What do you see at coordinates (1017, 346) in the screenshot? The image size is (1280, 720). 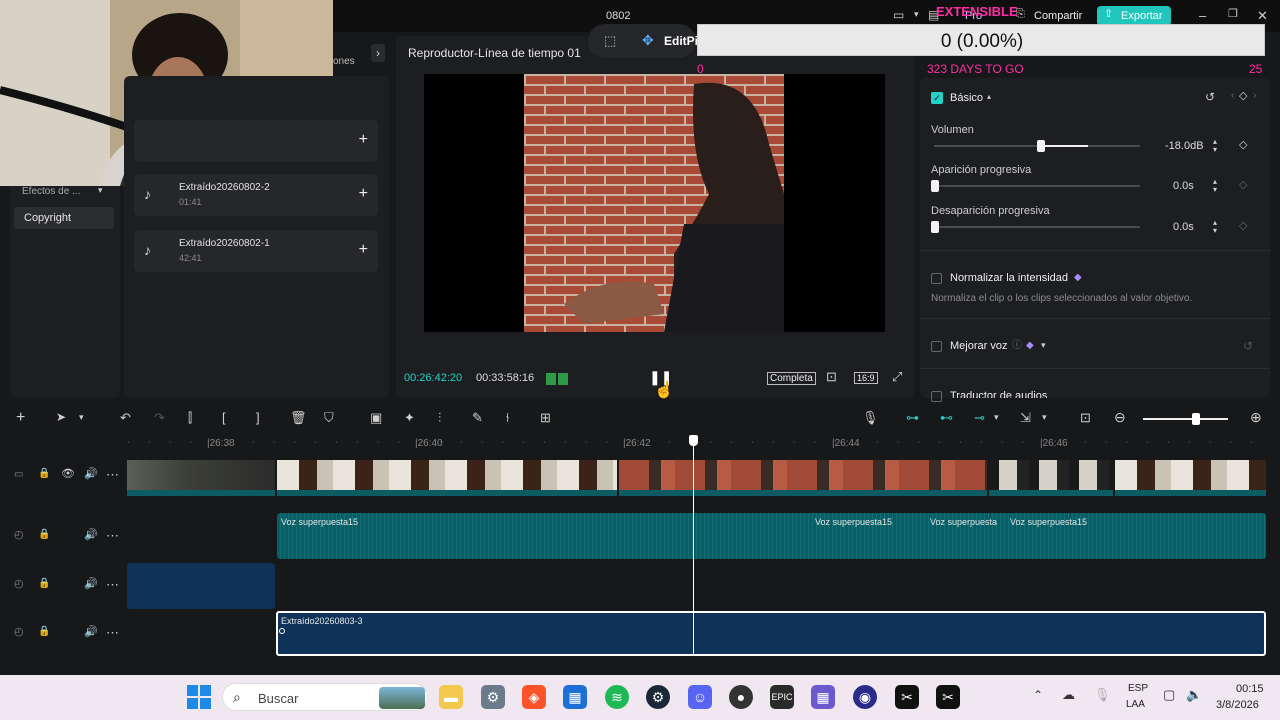 I see `info-icon: ⓘ` at bounding box center [1017, 346].